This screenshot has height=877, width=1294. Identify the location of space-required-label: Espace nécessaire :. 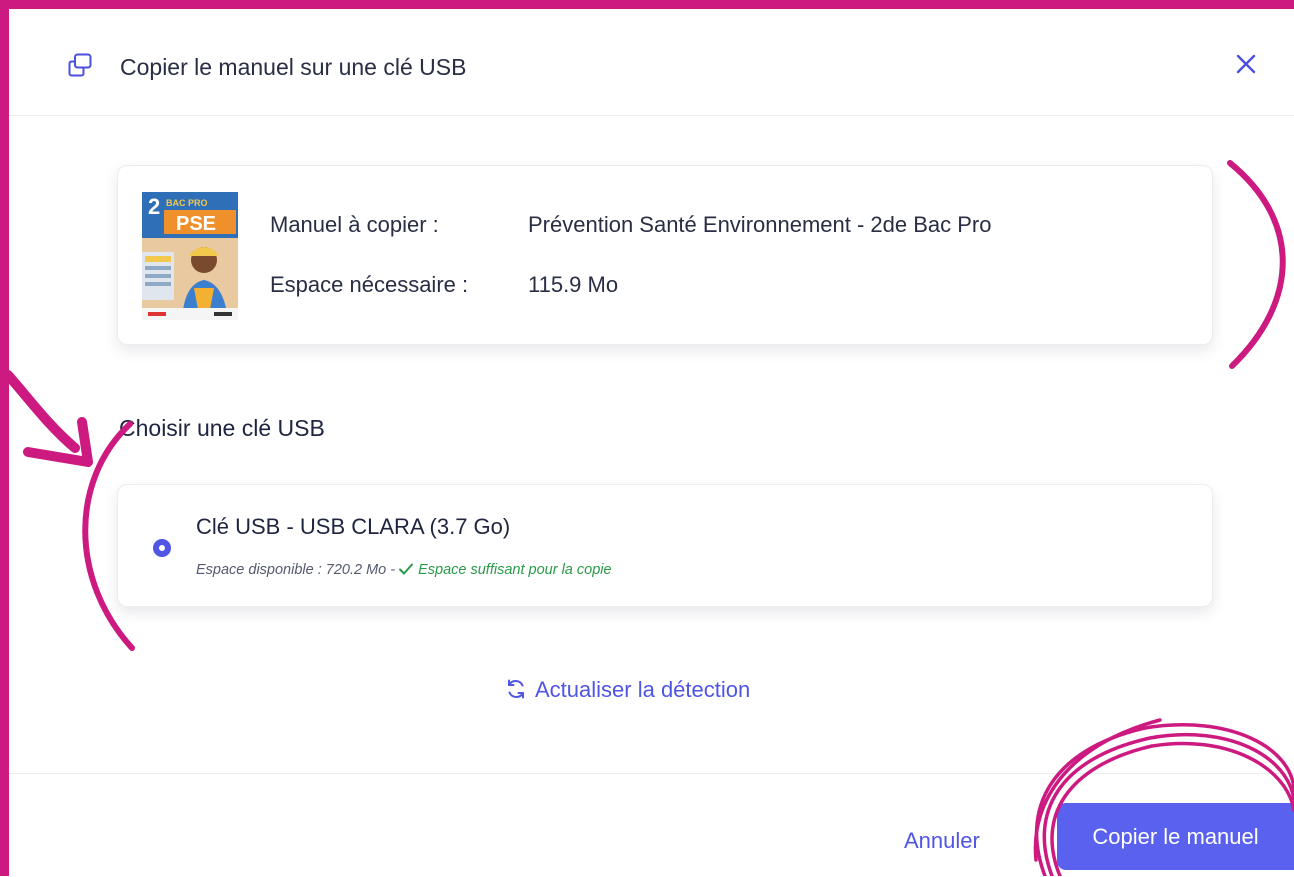
(369, 284).